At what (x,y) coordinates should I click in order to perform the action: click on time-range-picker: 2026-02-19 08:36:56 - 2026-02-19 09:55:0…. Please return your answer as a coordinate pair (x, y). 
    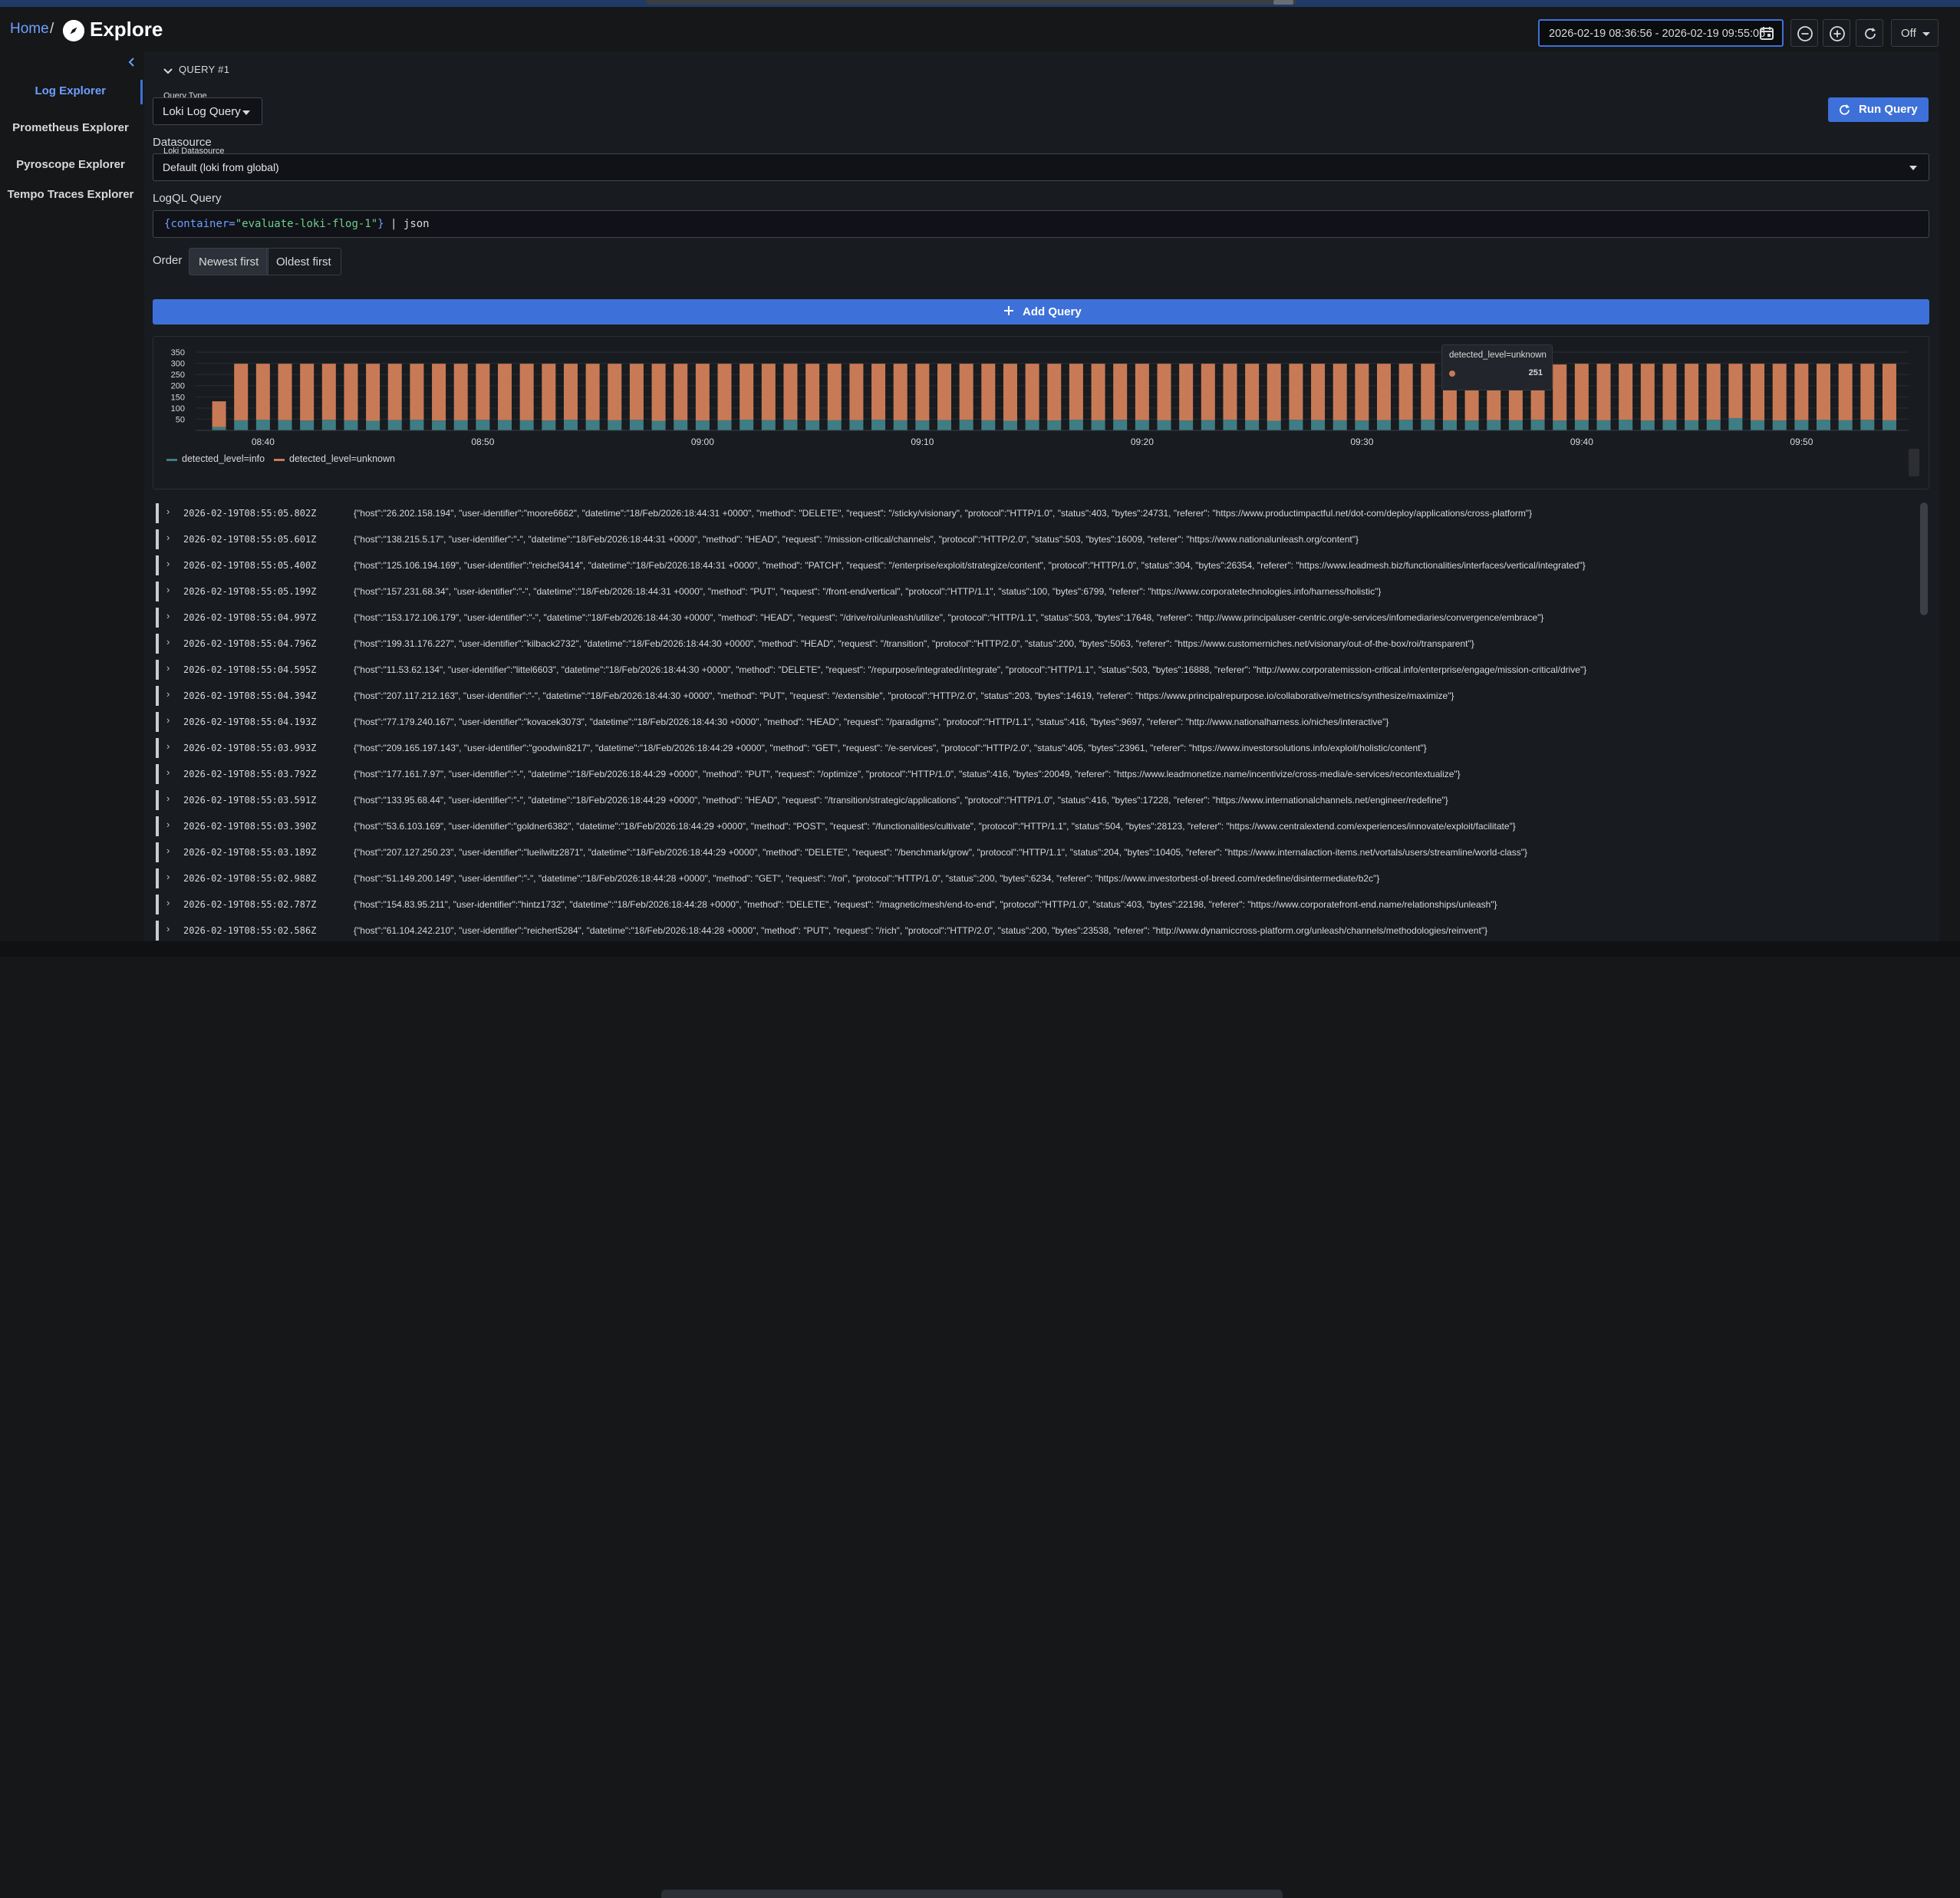
    Looking at the image, I should click on (1661, 33).